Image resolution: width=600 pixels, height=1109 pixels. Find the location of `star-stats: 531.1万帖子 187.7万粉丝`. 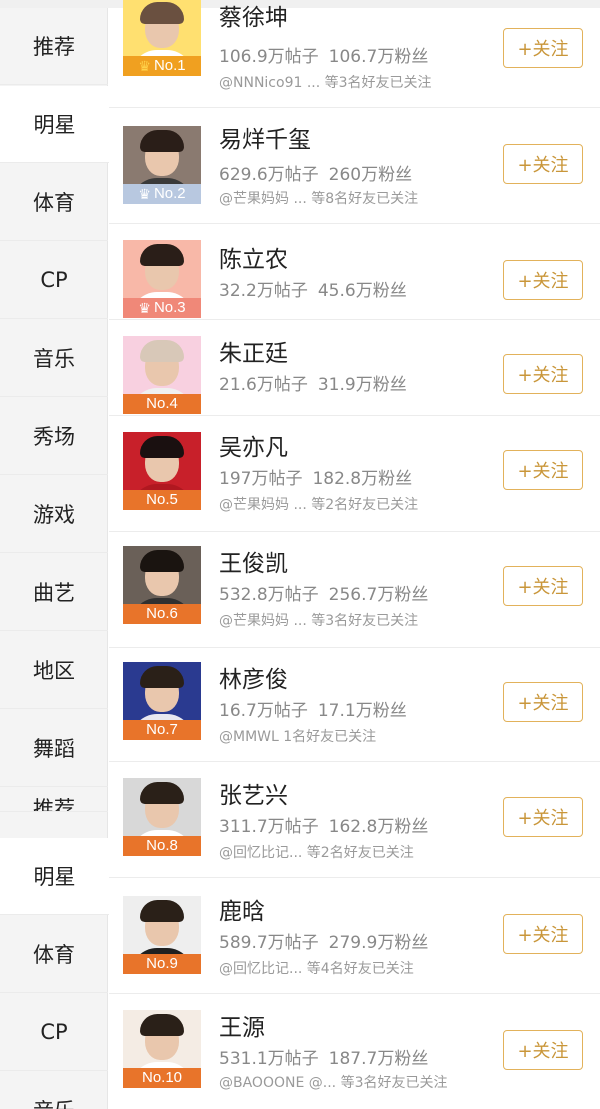

star-stats: 531.1万帖子 187.7万粉丝 is located at coordinates (323, 1056).